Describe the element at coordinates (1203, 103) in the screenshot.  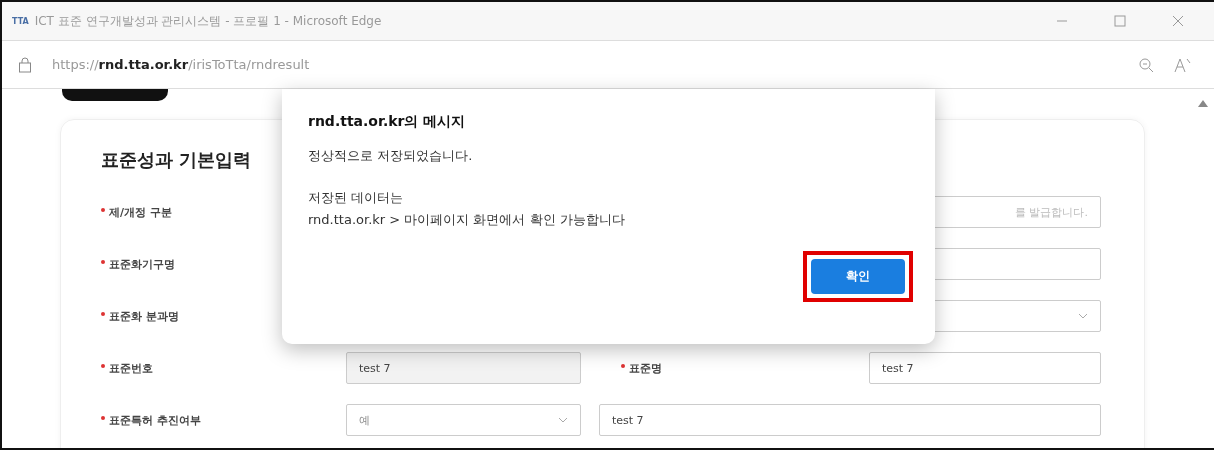
I see `scroll-up-icon` at that location.